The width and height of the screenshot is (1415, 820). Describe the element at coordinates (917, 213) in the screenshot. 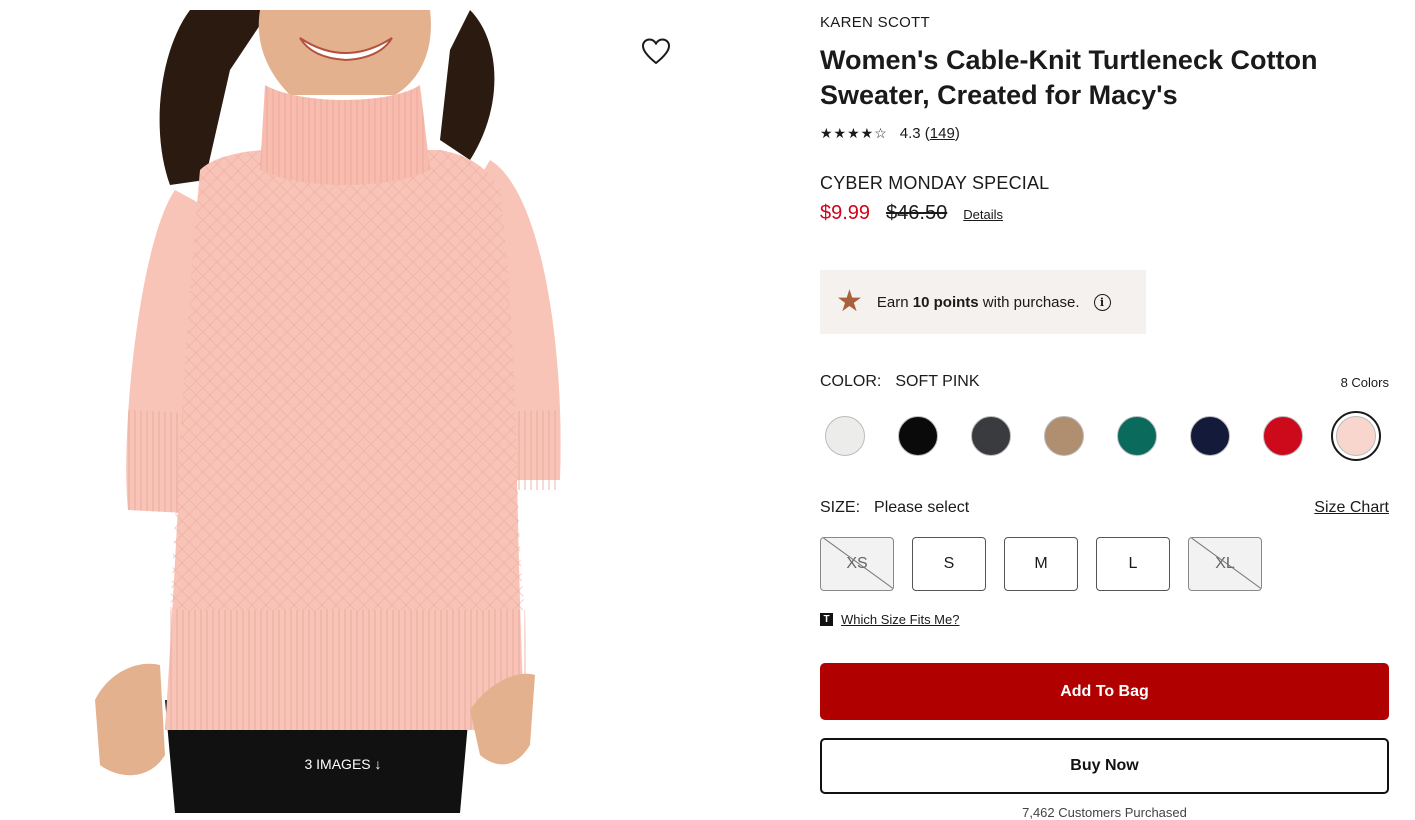

I see `original-price: $46.50` at that location.